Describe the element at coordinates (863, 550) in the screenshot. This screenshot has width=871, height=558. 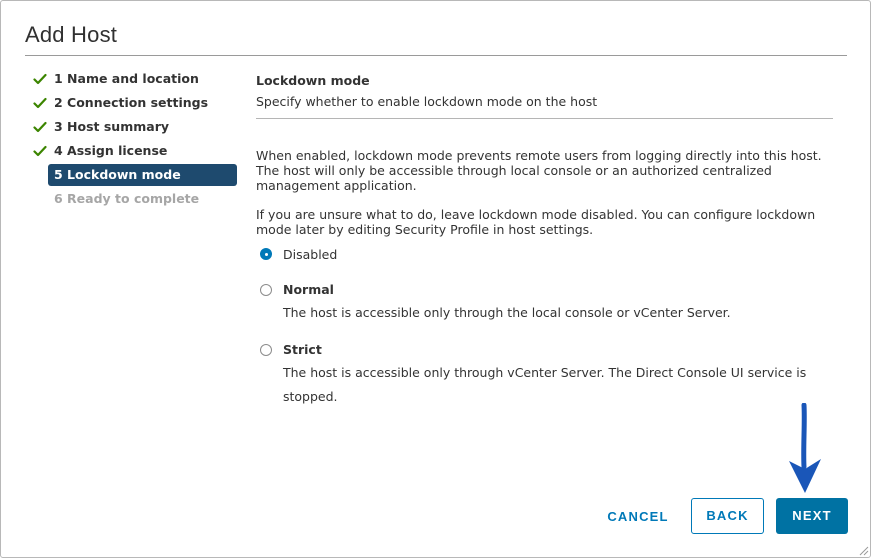
I see `resize-grip-icon` at that location.